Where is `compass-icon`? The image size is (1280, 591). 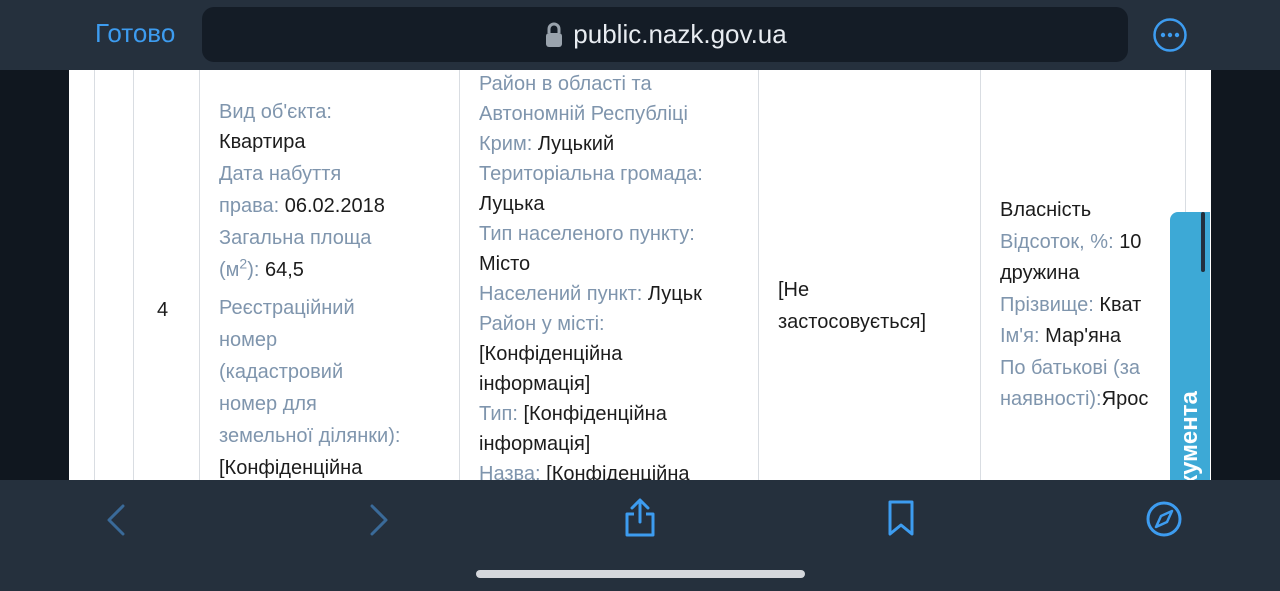
compass-icon is located at coordinates (1164, 519).